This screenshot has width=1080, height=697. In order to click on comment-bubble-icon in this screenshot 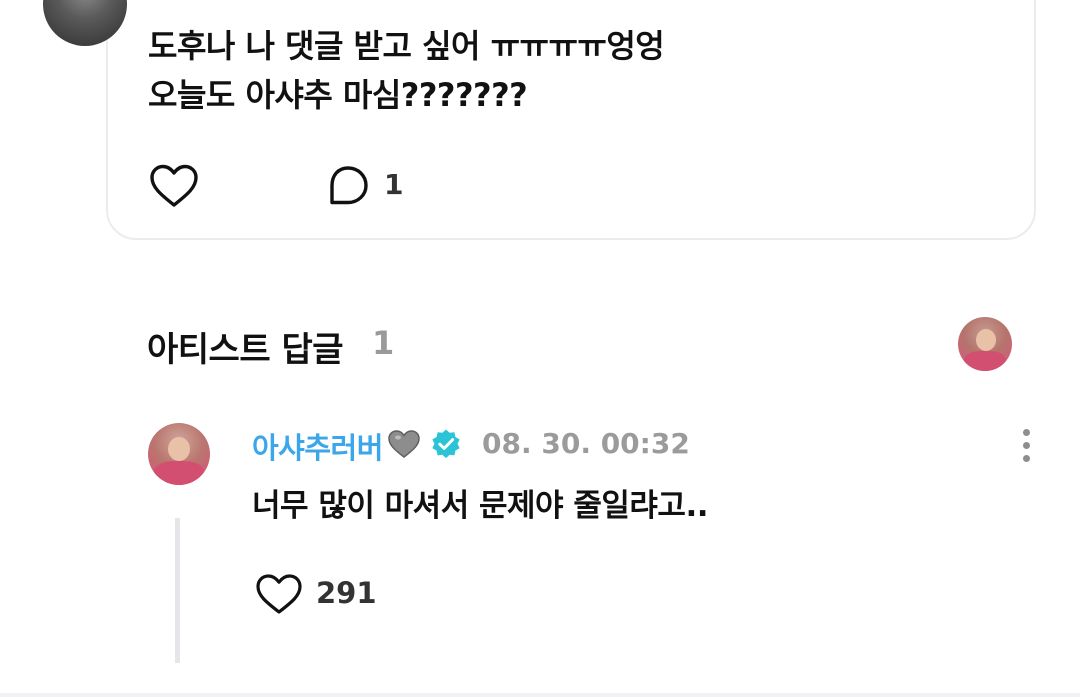, I will do `click(349, 185)`.